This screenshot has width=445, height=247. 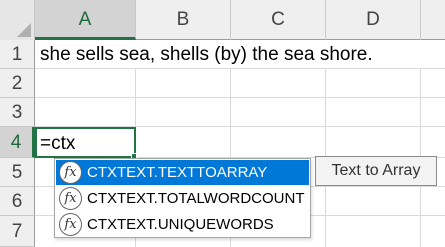 I want to click on select-all-triangle-icon, so click(x=24, y=30).